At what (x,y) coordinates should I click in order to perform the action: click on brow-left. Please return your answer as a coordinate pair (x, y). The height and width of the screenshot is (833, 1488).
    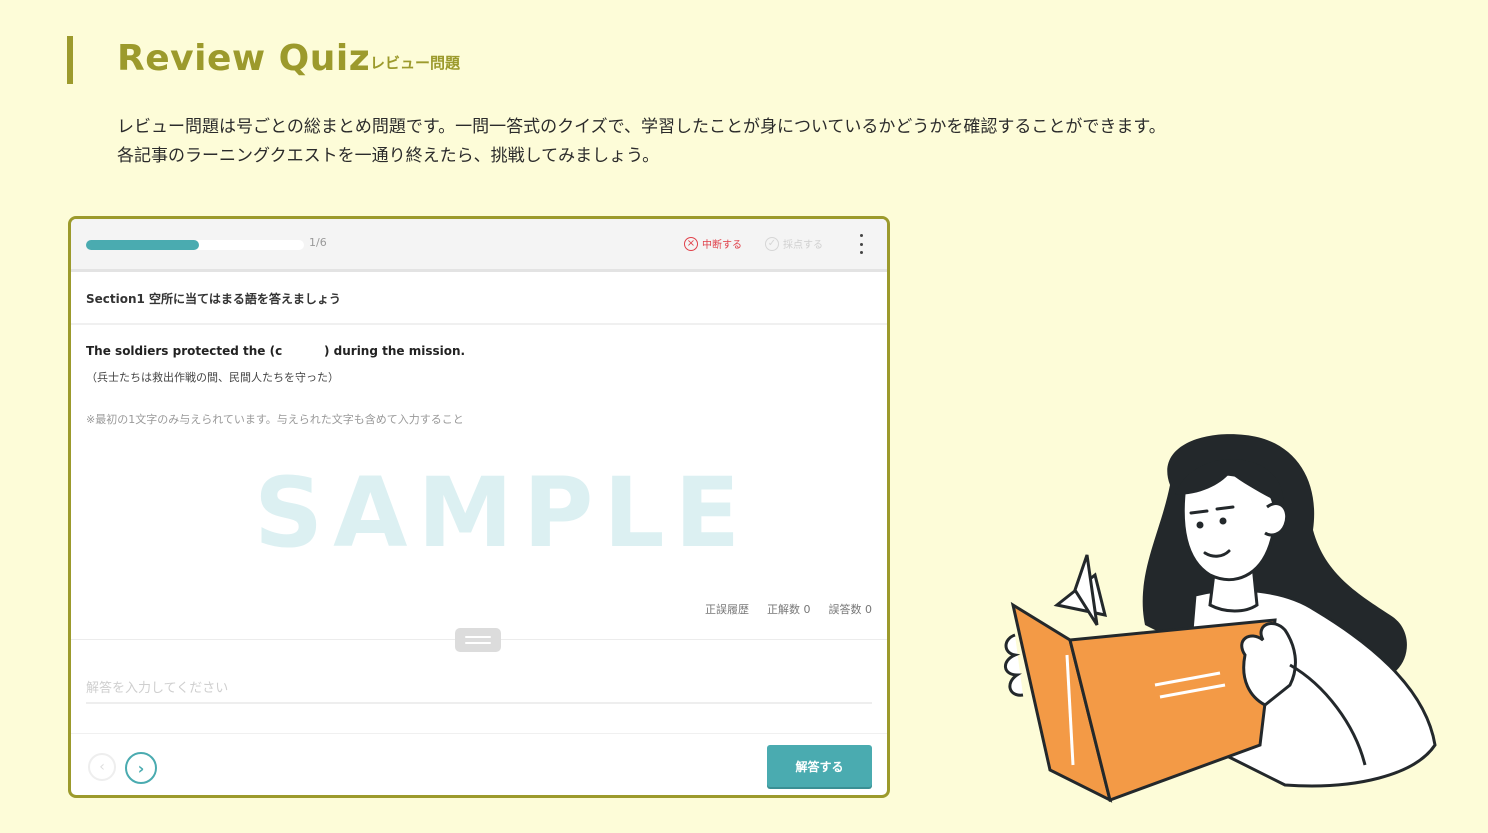
    Looking at the image, I should click on (1199, 512).